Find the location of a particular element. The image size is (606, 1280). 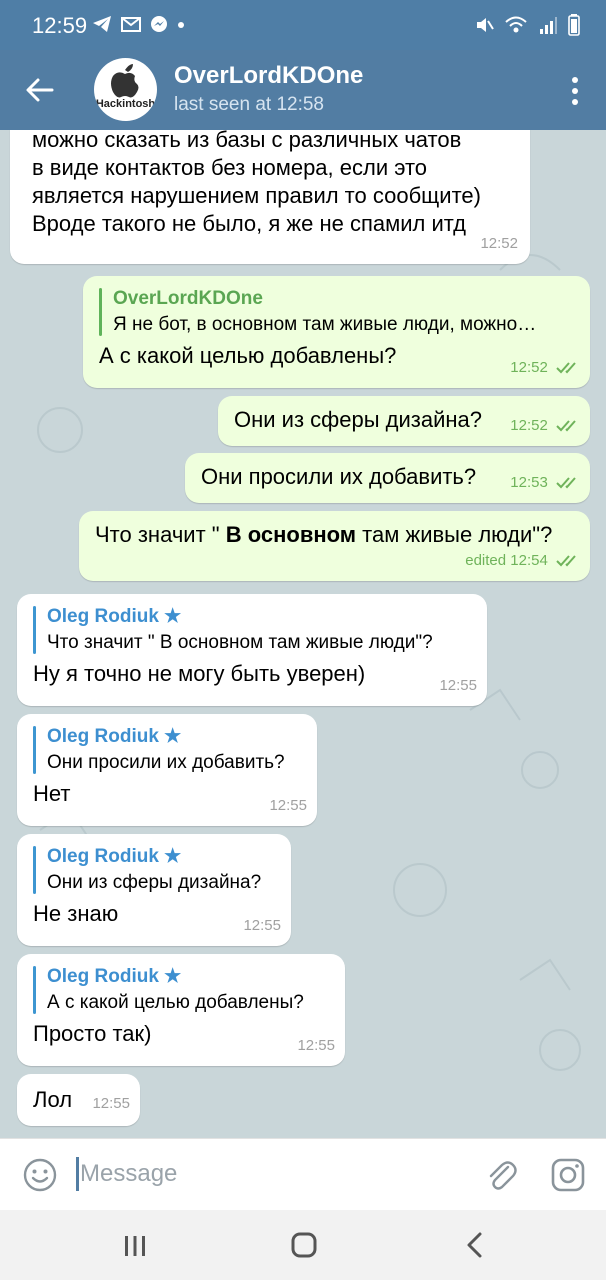

status-bar: 12:59 is located at coordinates (303, 25).